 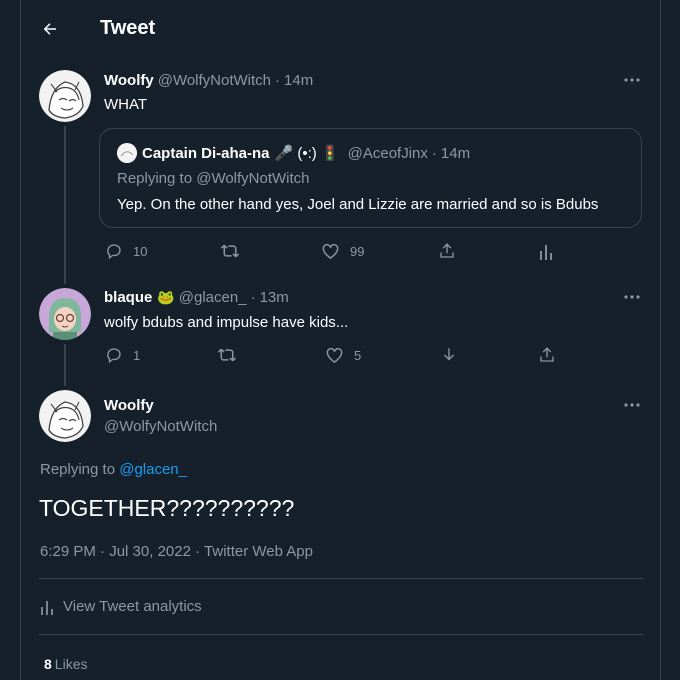 I want to click on replying-to: Replying to @glacen_, so click(x=113, y=469).